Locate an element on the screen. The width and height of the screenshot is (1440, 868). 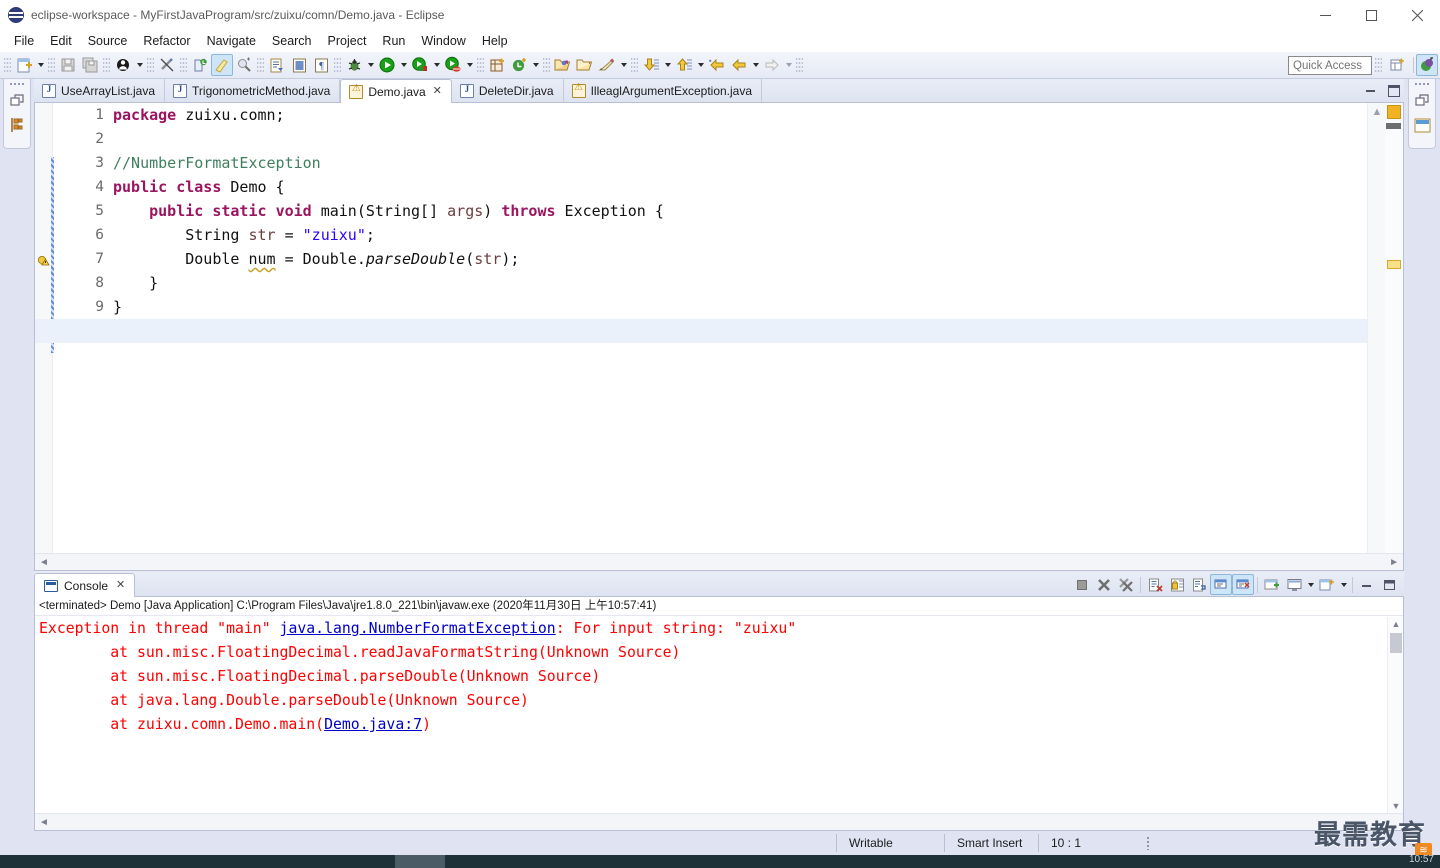
editor-vertical-scrollbar is located at coordinates (1394, 345).